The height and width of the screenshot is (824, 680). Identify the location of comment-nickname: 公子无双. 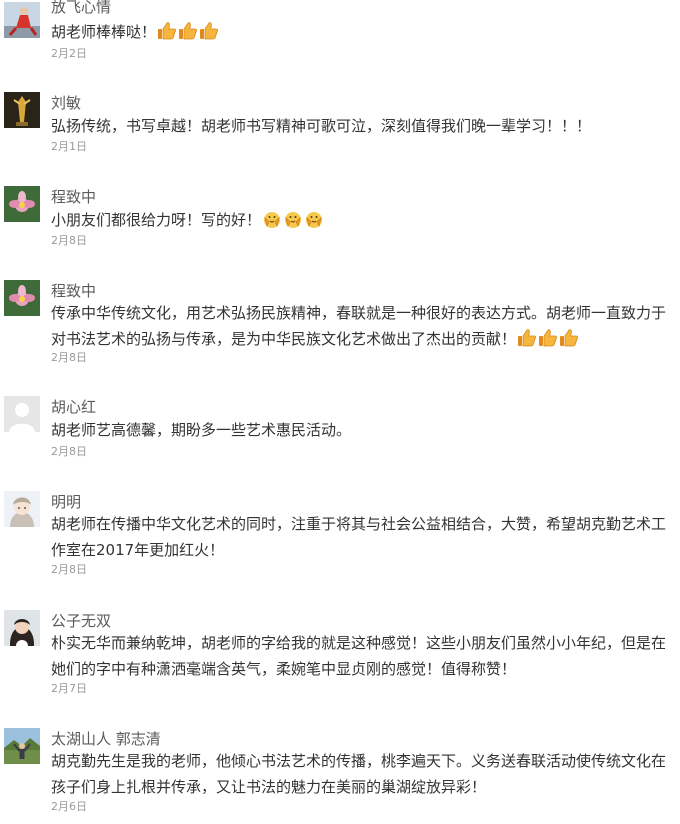
(81, 621).